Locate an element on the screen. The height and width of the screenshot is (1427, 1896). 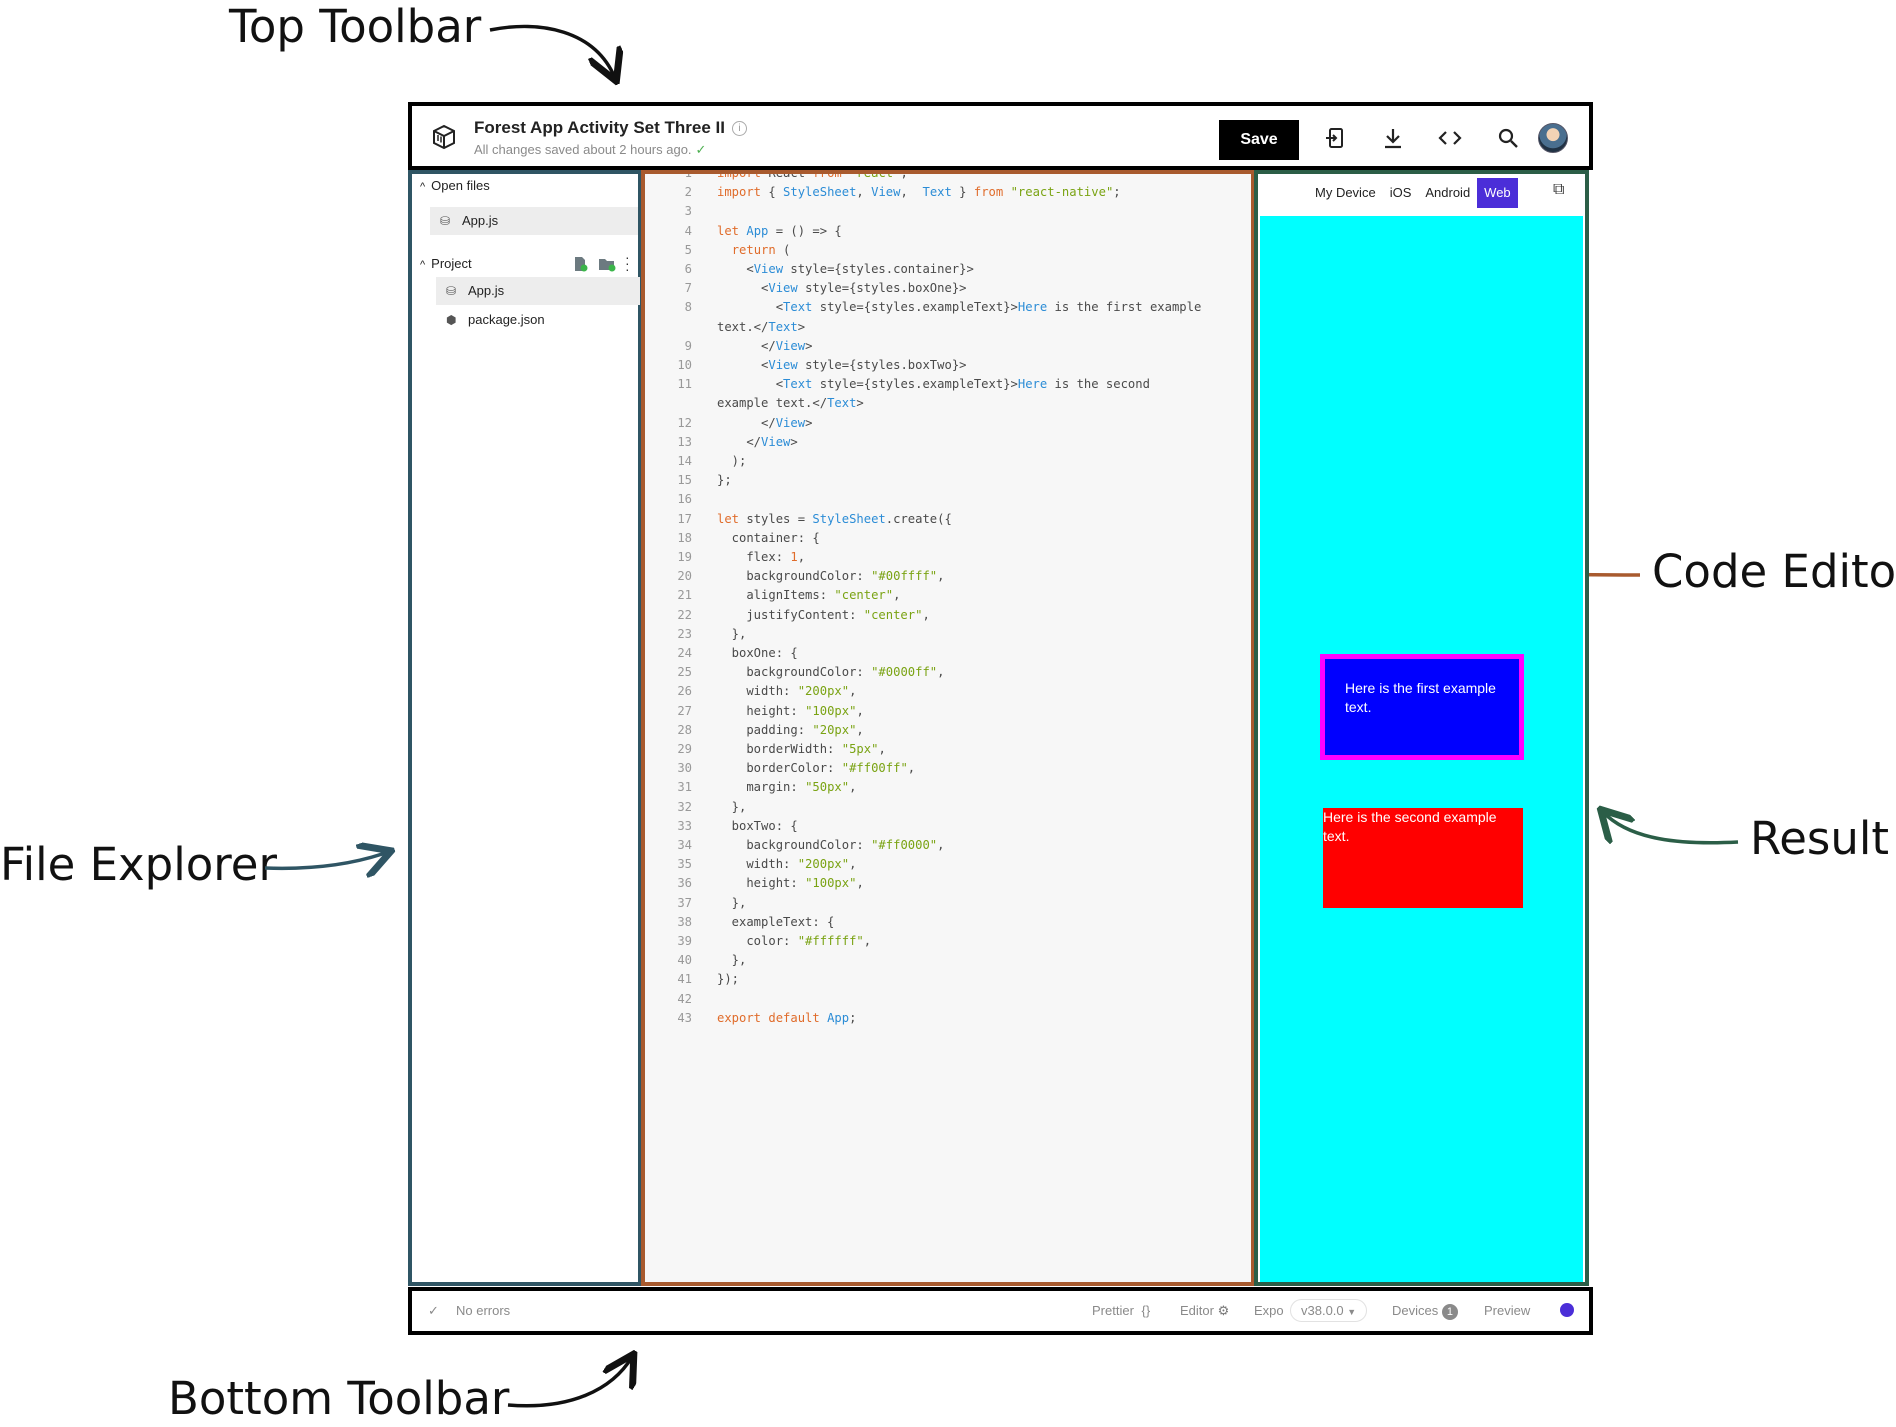
editor-settings: Editor ⚙ is located at coordinates (1204, 1311).